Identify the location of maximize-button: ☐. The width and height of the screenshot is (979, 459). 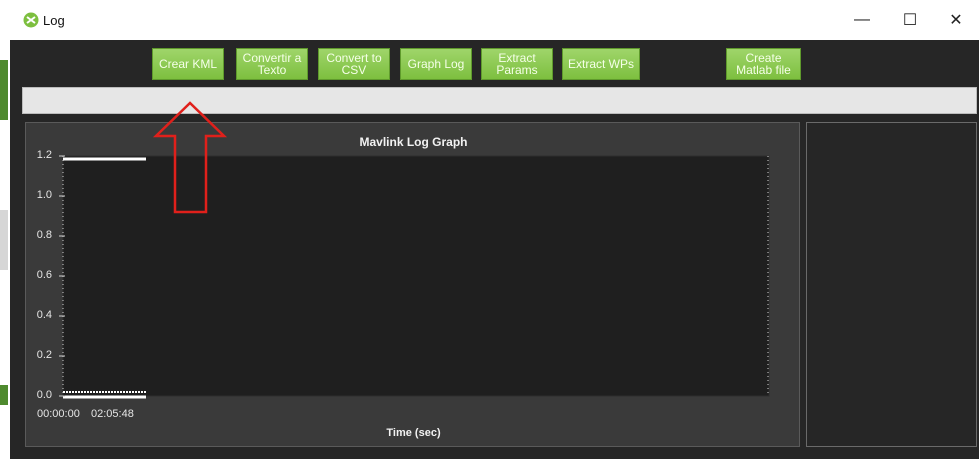
(910, 20).